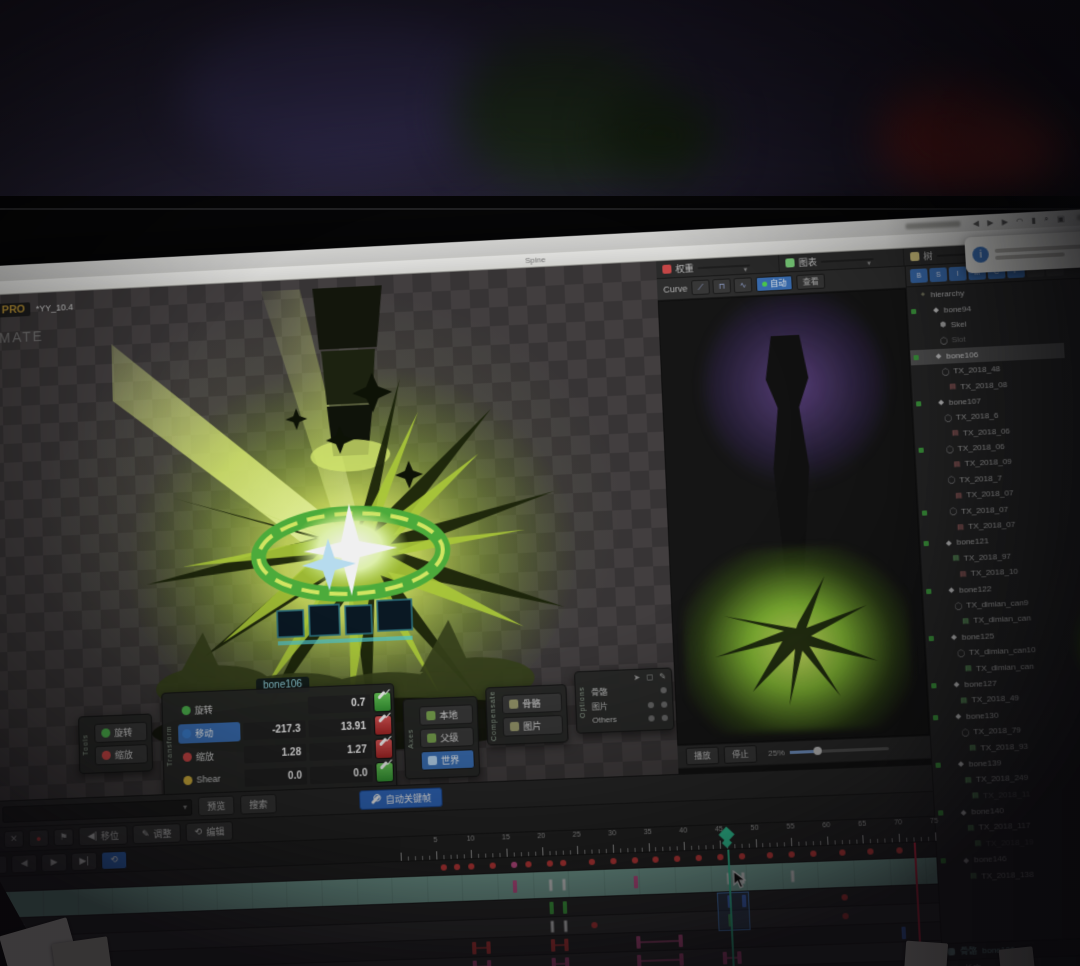 The height and width of the screenshot is (966, 1080). Describe the element at coordinates (24, 863) in the screenshot. I see `prev-frame-icon: ◀` at that location.